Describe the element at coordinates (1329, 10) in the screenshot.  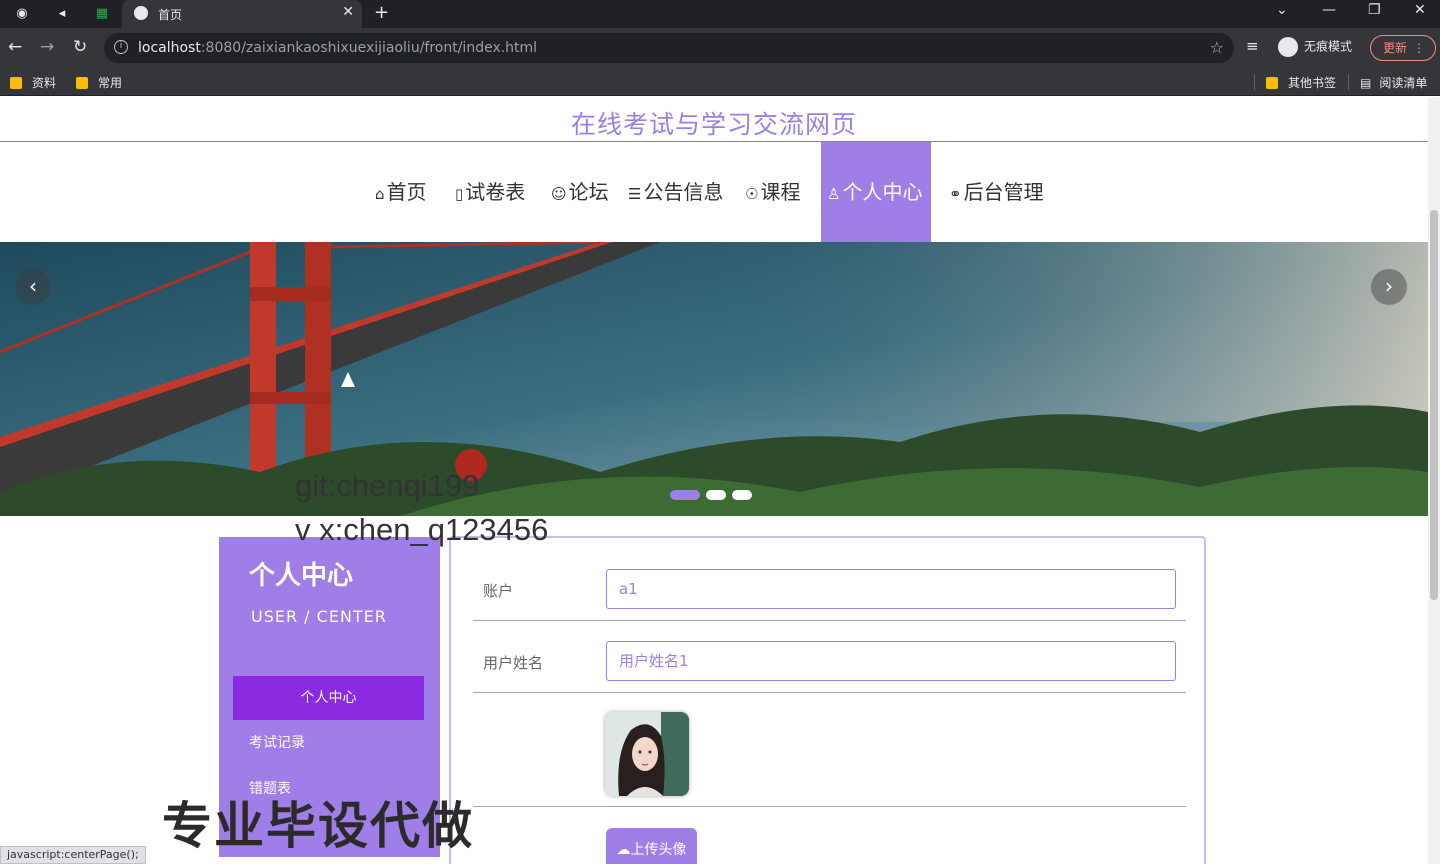
I see `minimize-icon: —` at that location.